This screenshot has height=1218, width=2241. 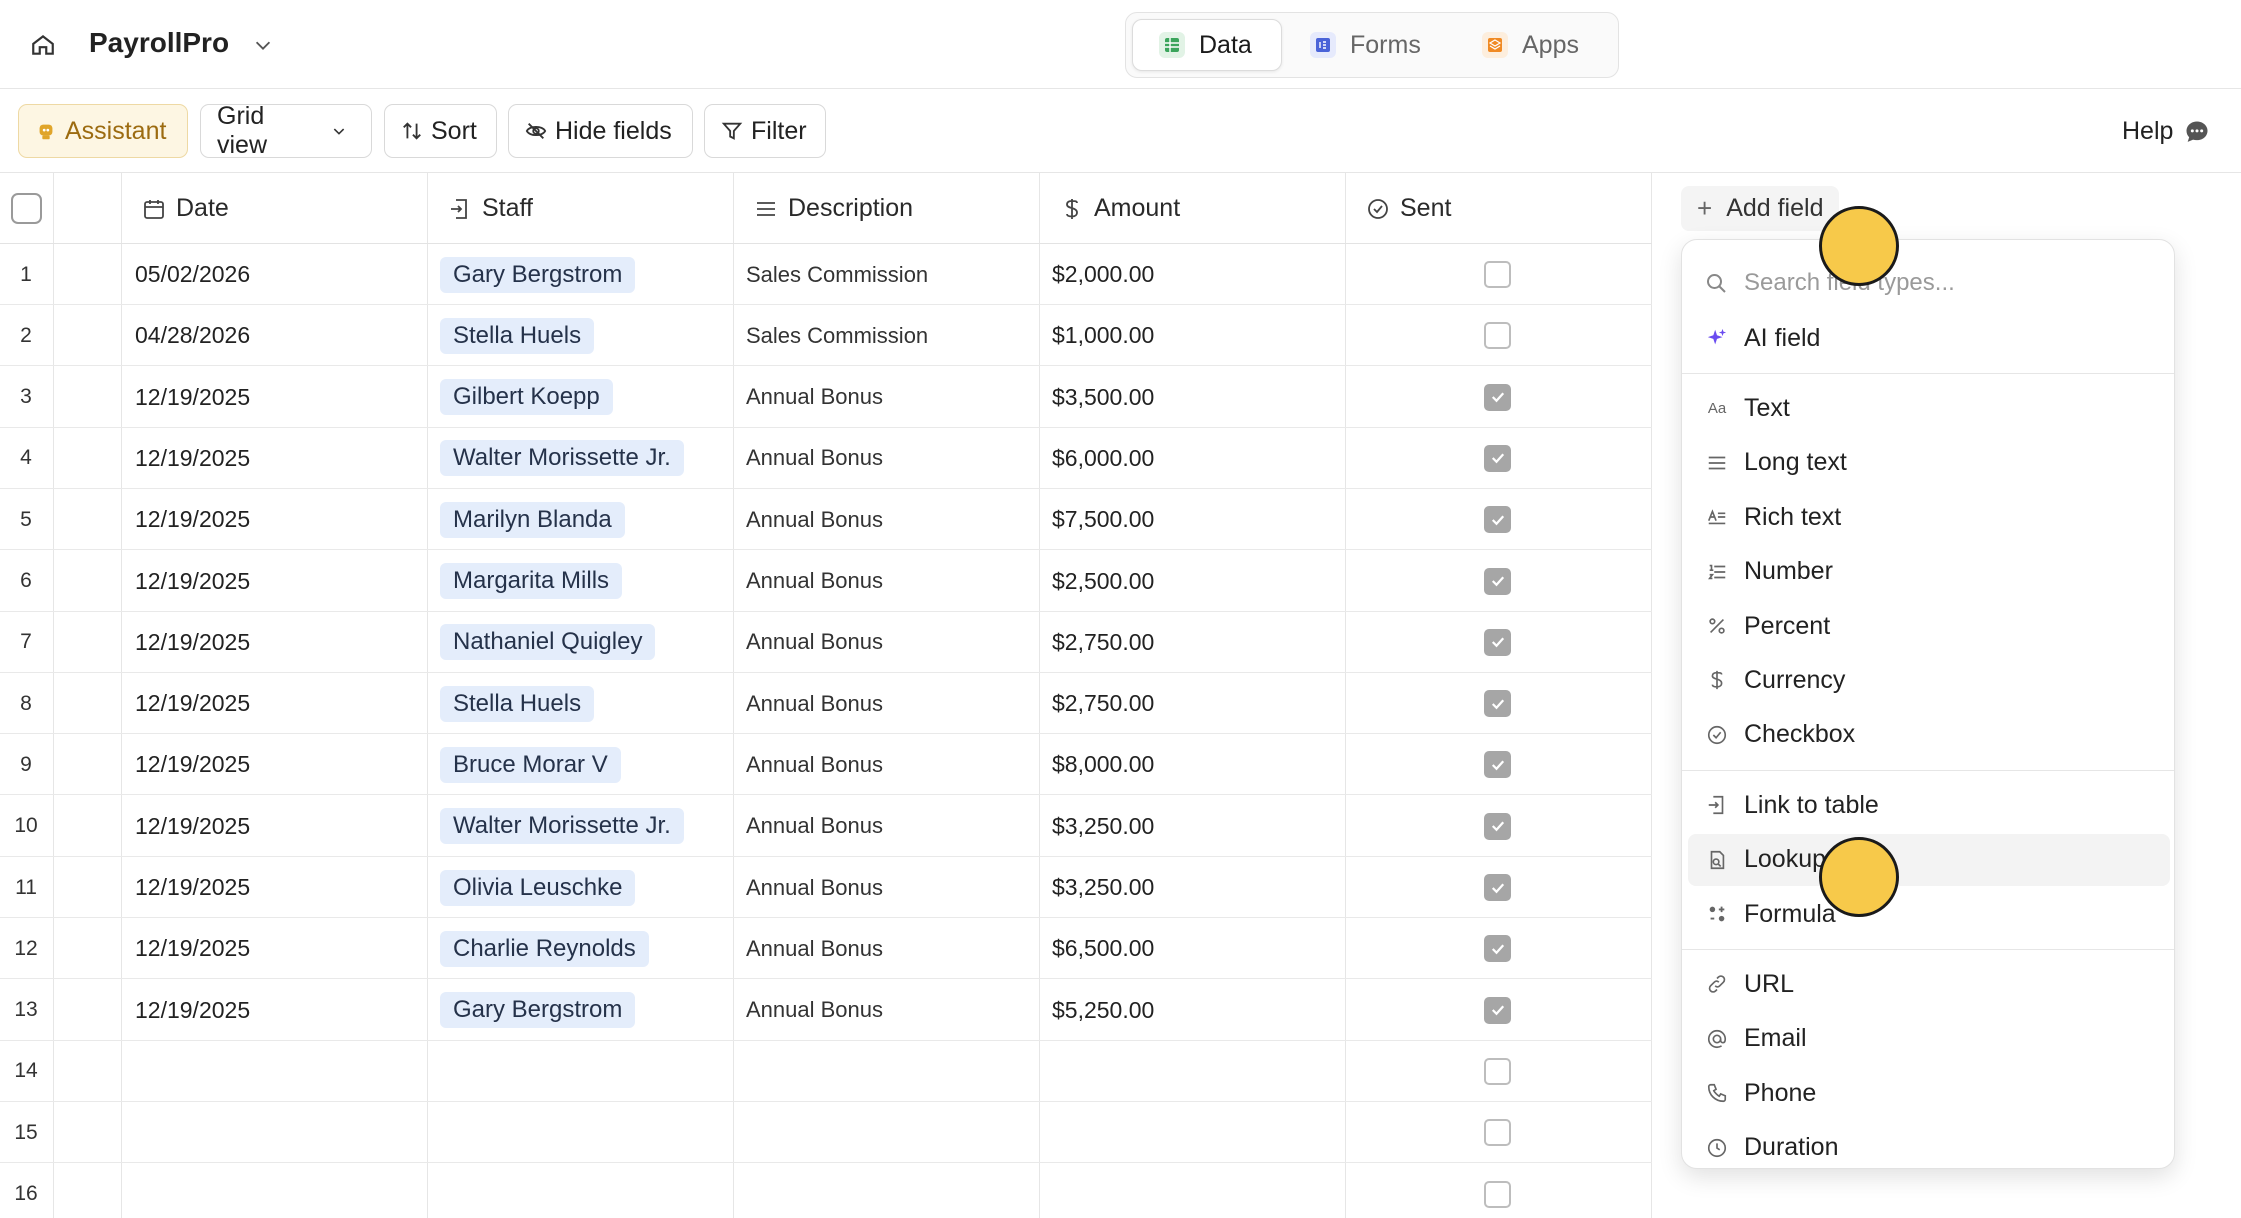 I want to click on staff-cell: Gilbert Koepp, so click(x=526, y=397).